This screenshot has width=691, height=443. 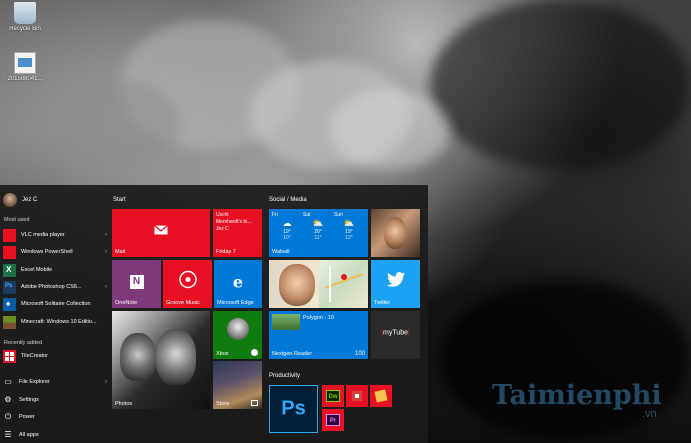 What do you see at coordinates (9, 270) in the screenshot?
I see `excel-icon: X` at bounding box center [9, 270].